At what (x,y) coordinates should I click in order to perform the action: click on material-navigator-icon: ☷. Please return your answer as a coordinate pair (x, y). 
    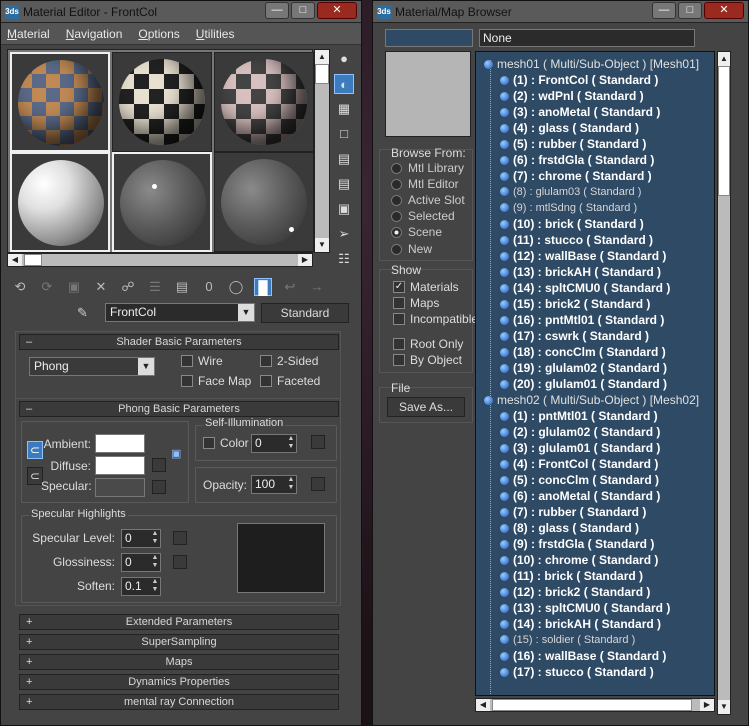
    Looking at the image, I should click on (344, 259).